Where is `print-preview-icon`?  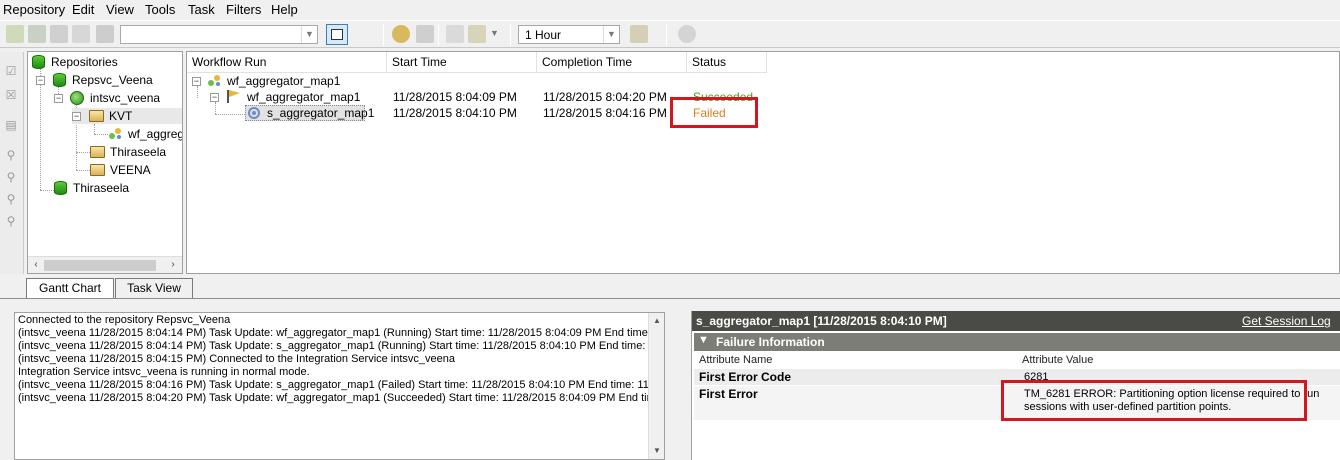
print-preview-icon is located at coordinates (81, 34).